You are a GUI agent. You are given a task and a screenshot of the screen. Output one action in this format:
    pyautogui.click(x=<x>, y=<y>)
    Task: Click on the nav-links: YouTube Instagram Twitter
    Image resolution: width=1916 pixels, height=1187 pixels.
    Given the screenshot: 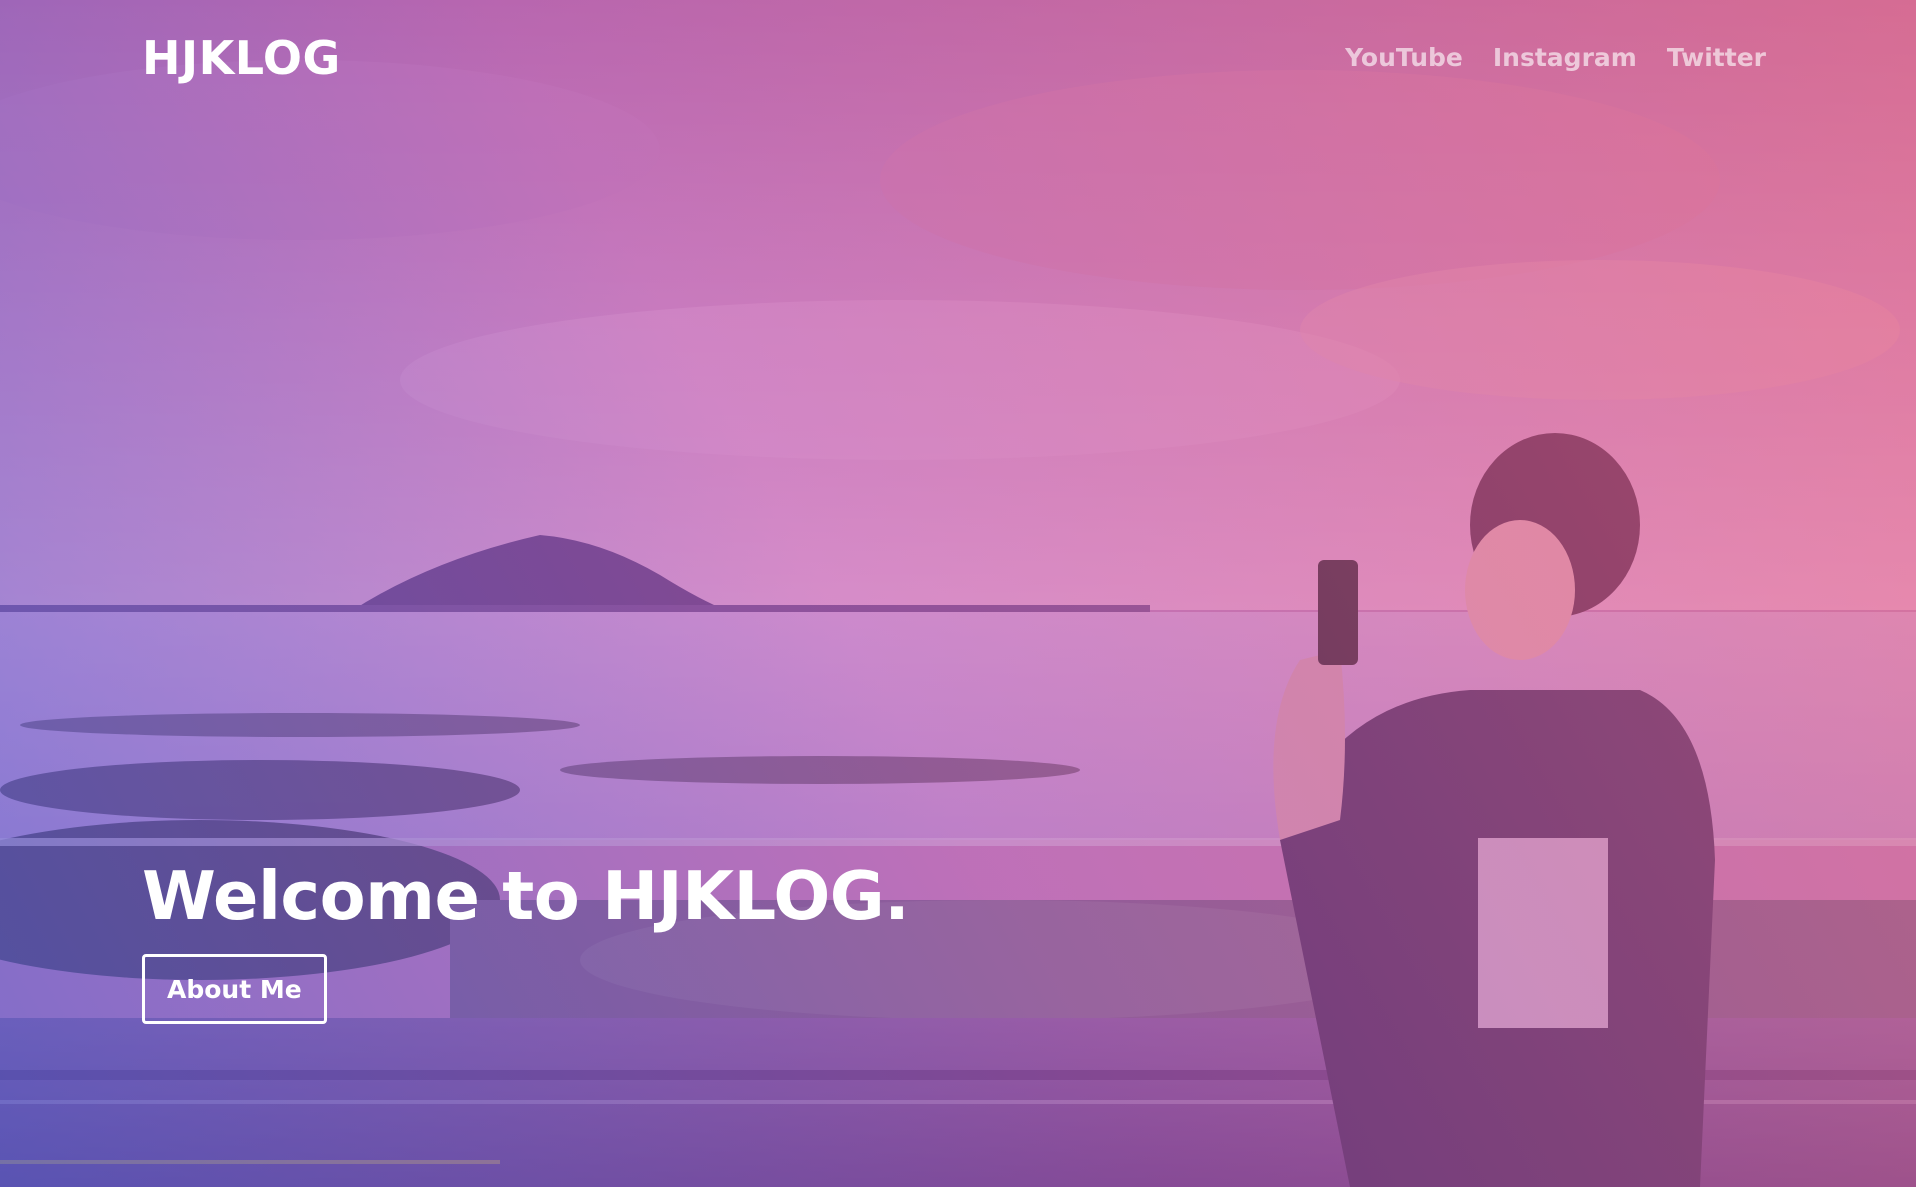 What is the action you would take?
    pyautogui.click(x=1555, y=58)
    